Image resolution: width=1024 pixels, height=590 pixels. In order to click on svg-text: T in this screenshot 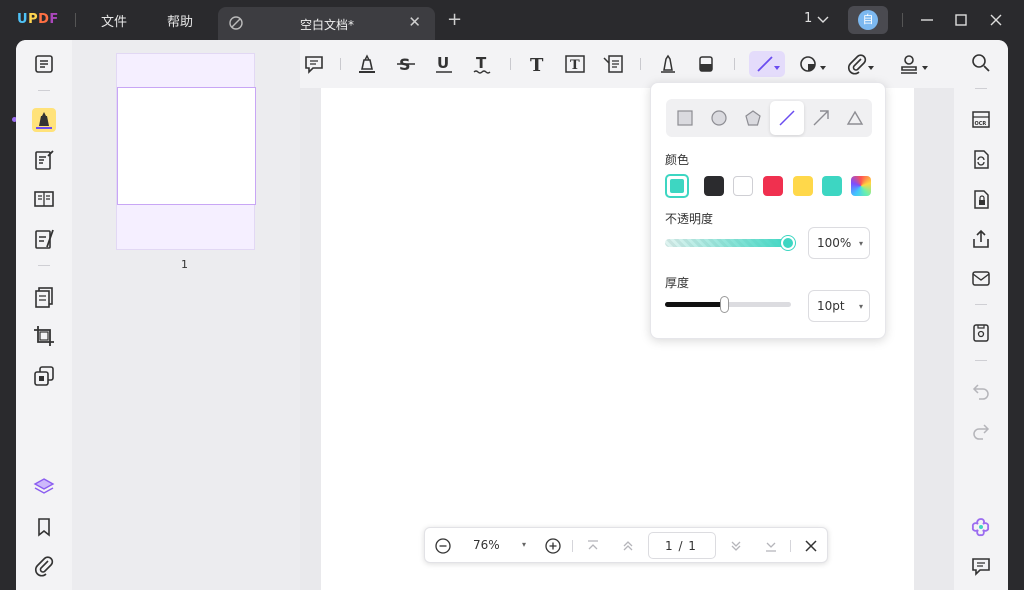, I will do `click(537, 65)`.